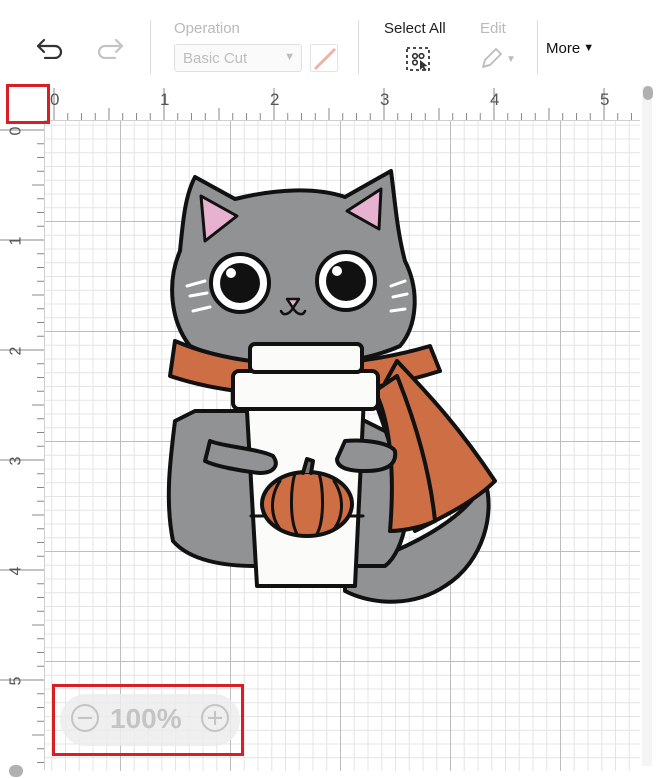 The image size is (656, 778). I want to click on redo-button, so click(110, 48).